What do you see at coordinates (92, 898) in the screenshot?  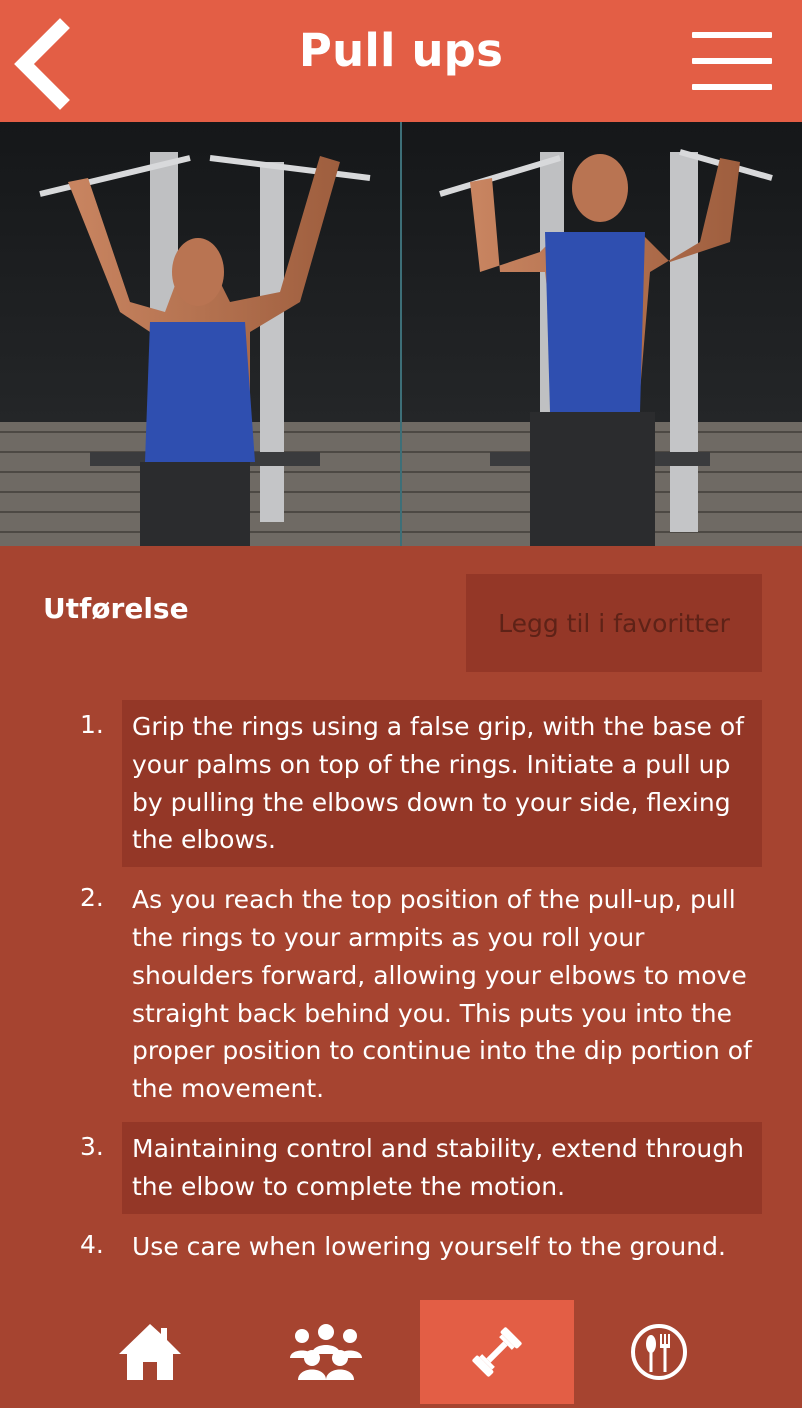 I see `step-number: 2.` at bounding box center [92, 898].